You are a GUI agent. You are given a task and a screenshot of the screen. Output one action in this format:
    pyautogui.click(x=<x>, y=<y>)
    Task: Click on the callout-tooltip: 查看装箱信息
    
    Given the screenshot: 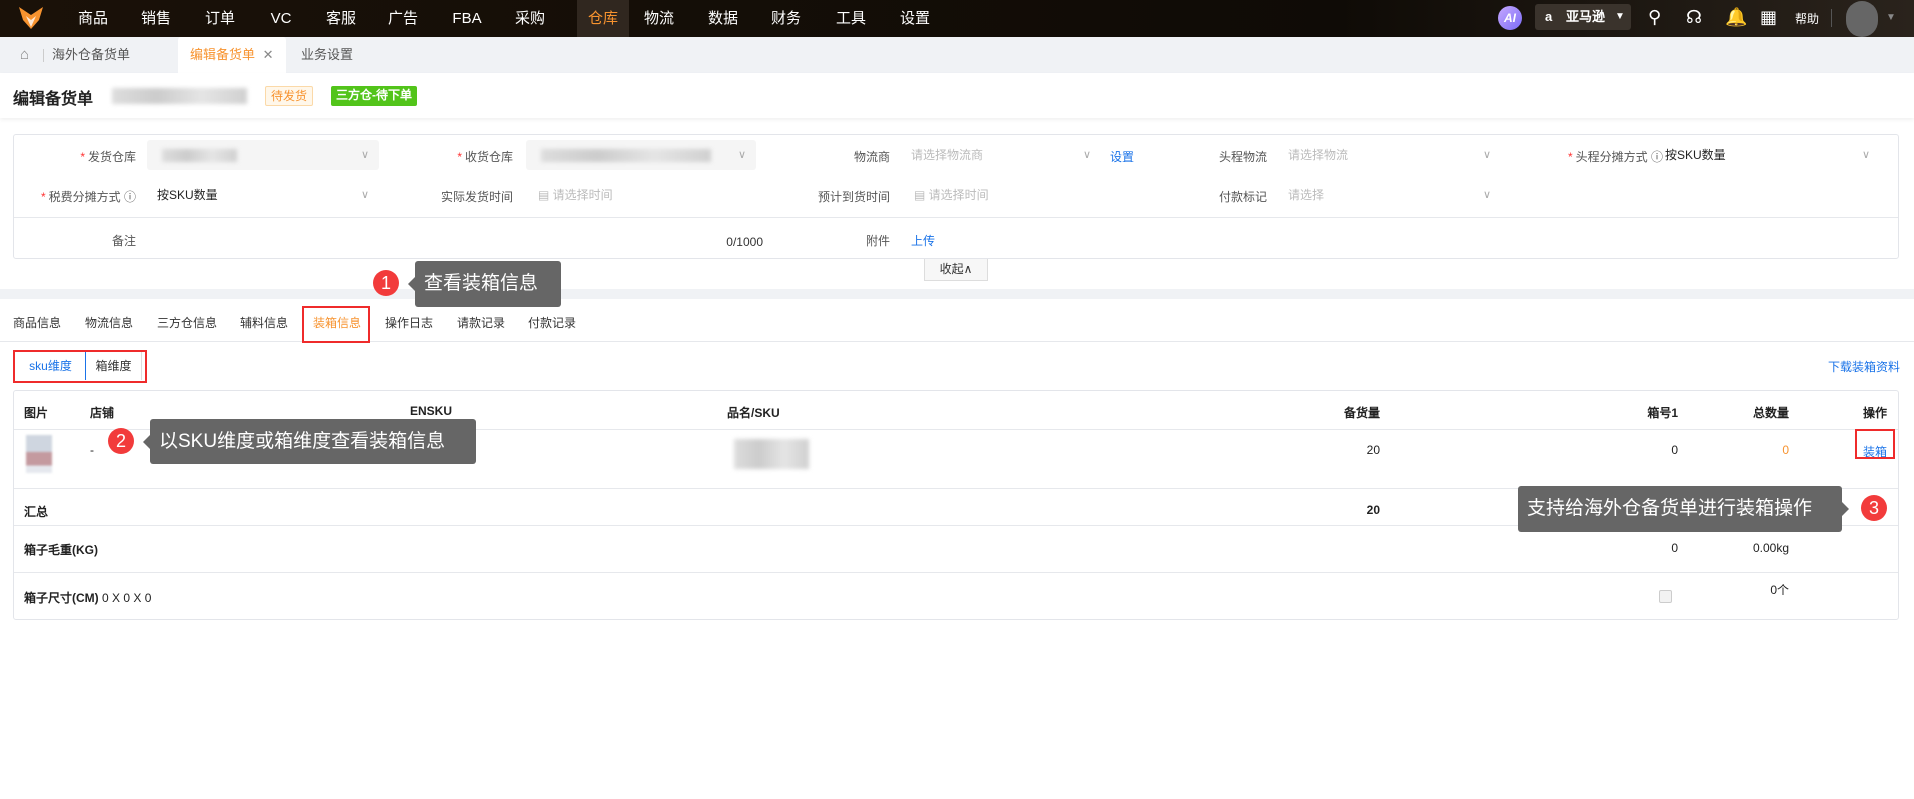 What is the action you would take?
    pyautogui.click(x=484, y=284)
    